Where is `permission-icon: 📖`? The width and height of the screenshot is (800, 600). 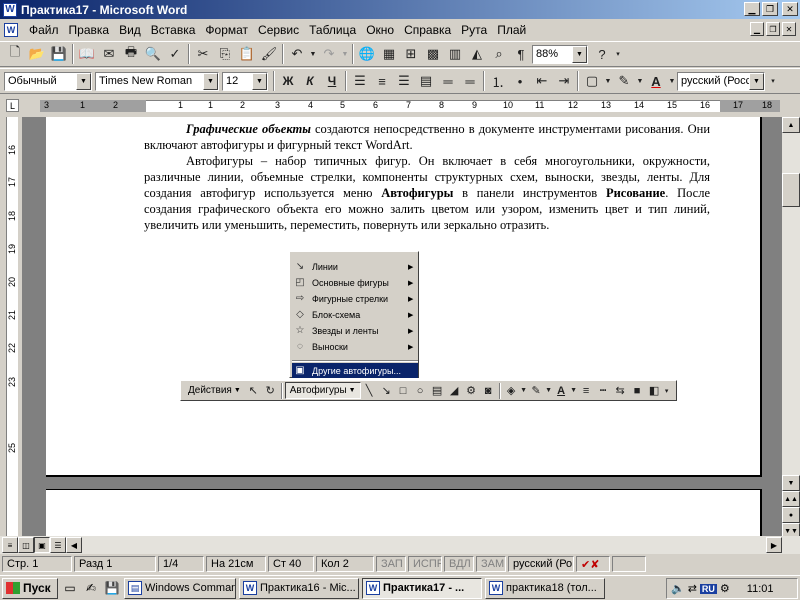 permission-icon: 📖 is located at coordinates (87, 54).